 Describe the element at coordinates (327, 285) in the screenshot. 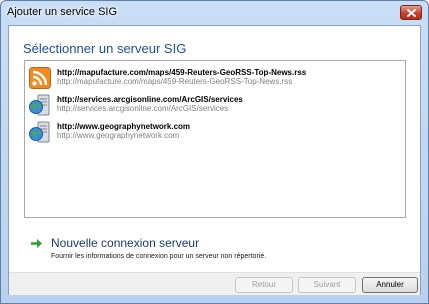

I see `next-button: Suivant` at that location.